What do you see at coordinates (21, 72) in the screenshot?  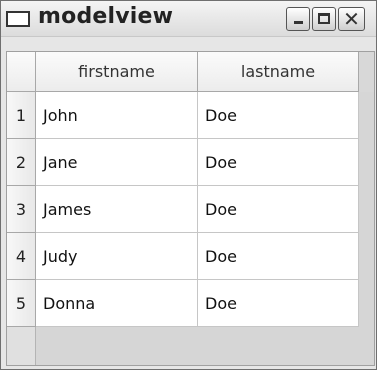 I see `corner-button` at bounding box center [21, 72].